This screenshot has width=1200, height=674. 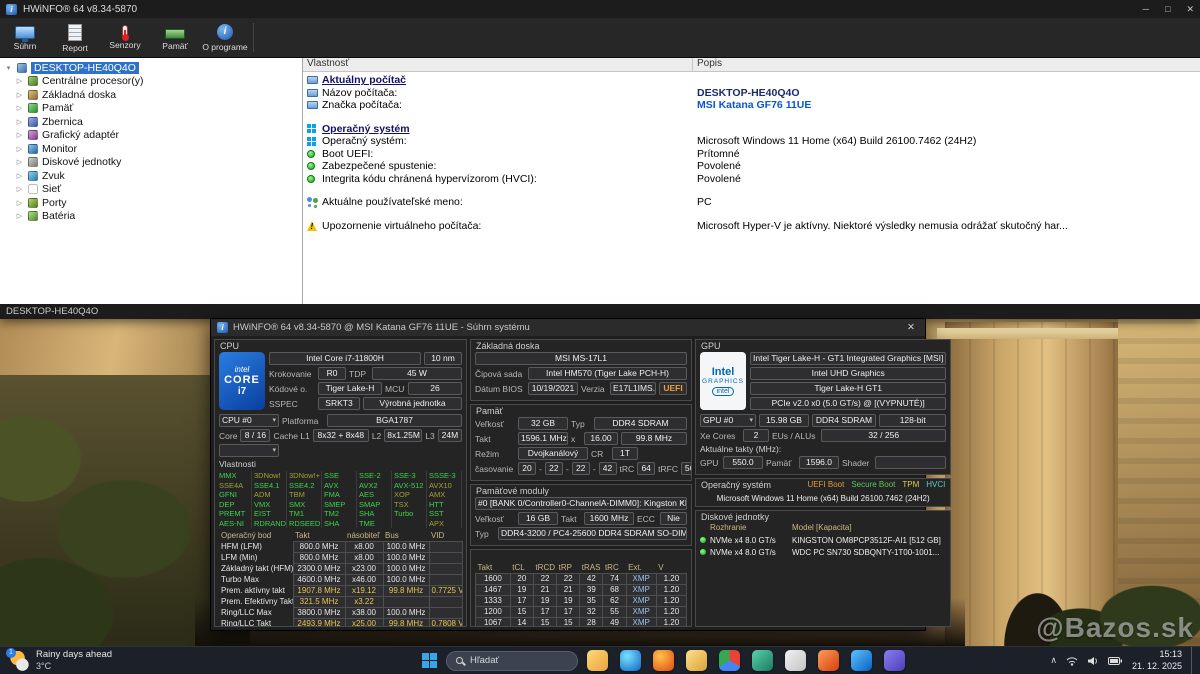 I want to click on detail-row: Aktuálne používateľské meno: PC, so click(x=751, y=202).